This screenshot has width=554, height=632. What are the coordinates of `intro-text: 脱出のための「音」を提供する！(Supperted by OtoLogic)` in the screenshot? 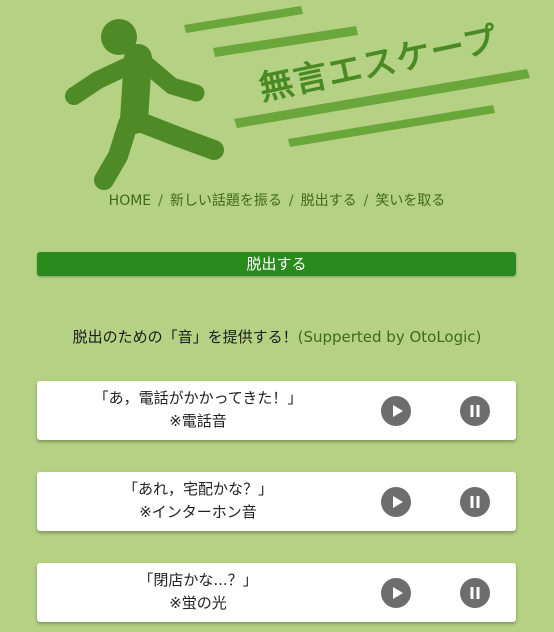 It's located at (277, 336).